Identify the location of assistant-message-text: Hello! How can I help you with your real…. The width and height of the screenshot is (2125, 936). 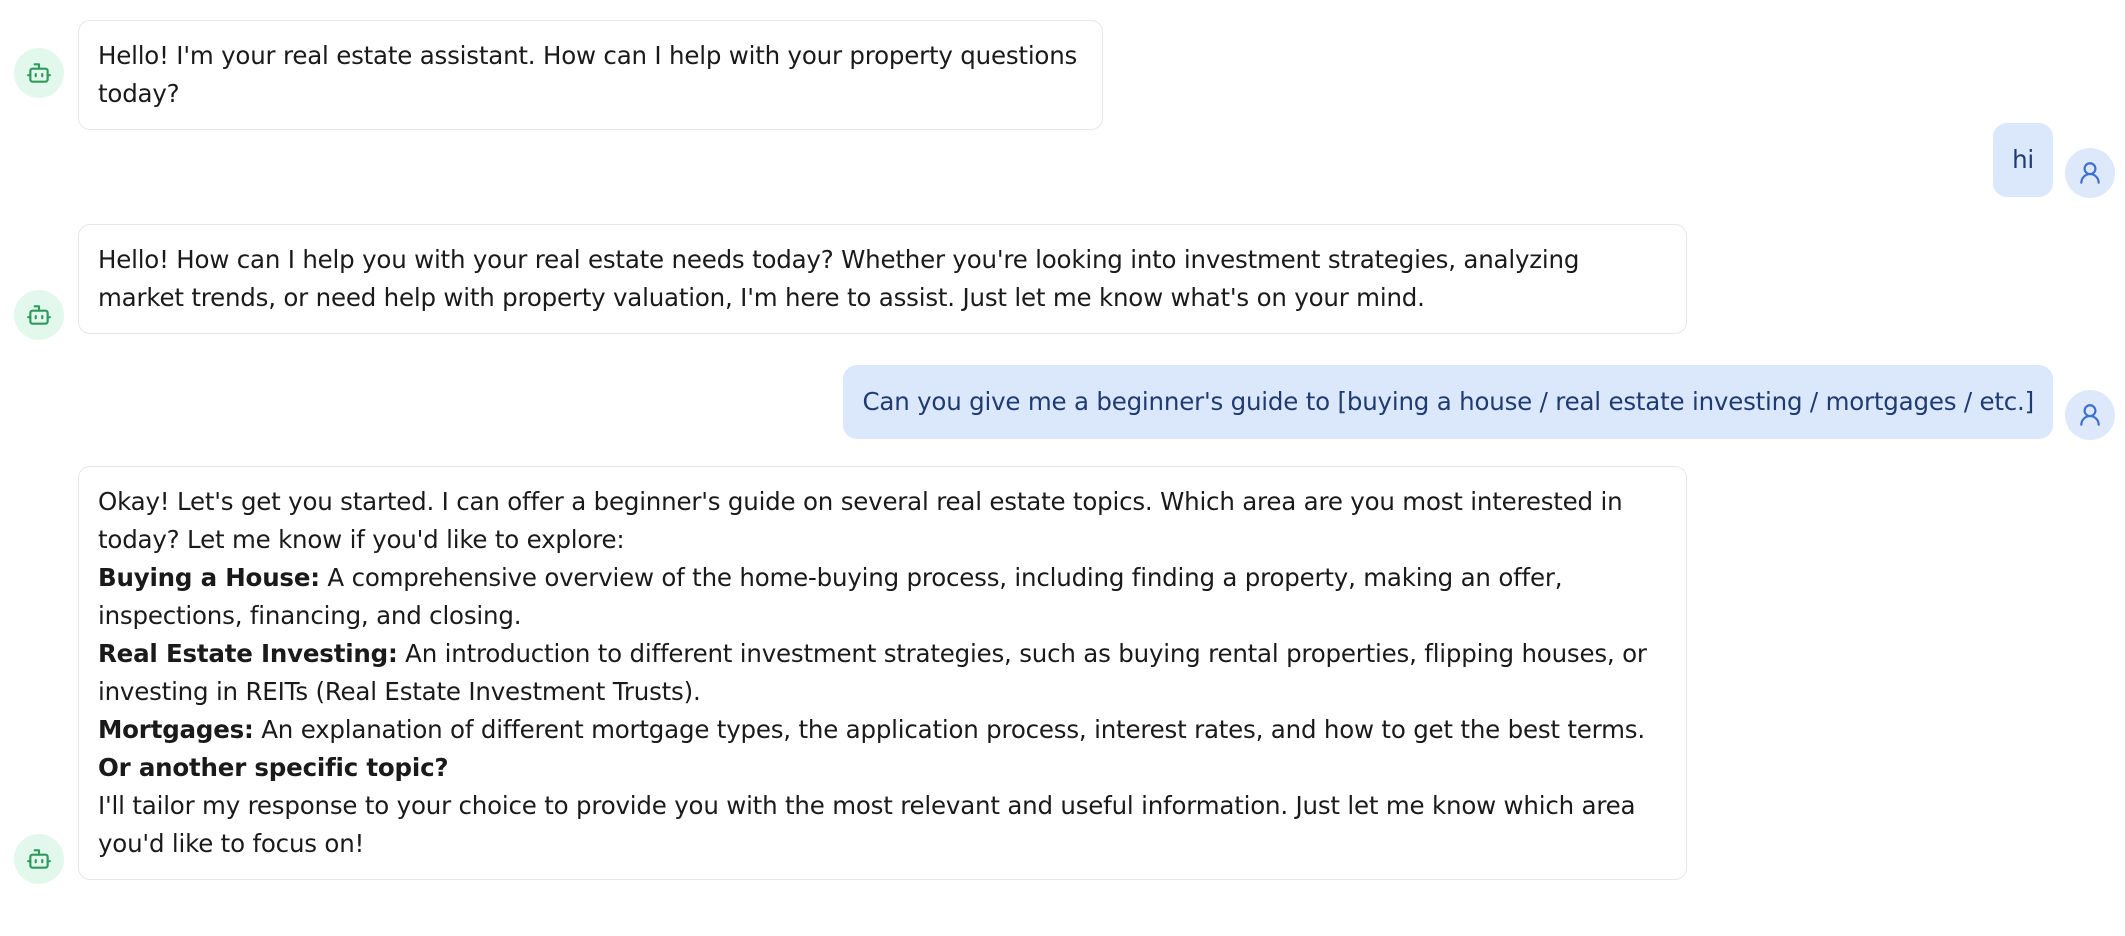
(839, 278).